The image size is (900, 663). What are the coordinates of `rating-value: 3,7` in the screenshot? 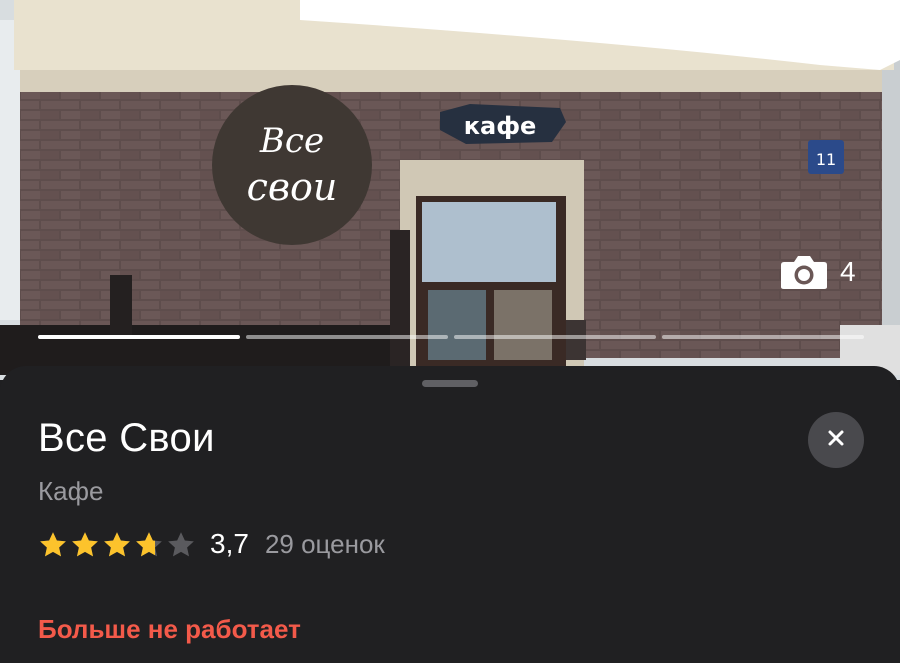 It's located at (229, 543).